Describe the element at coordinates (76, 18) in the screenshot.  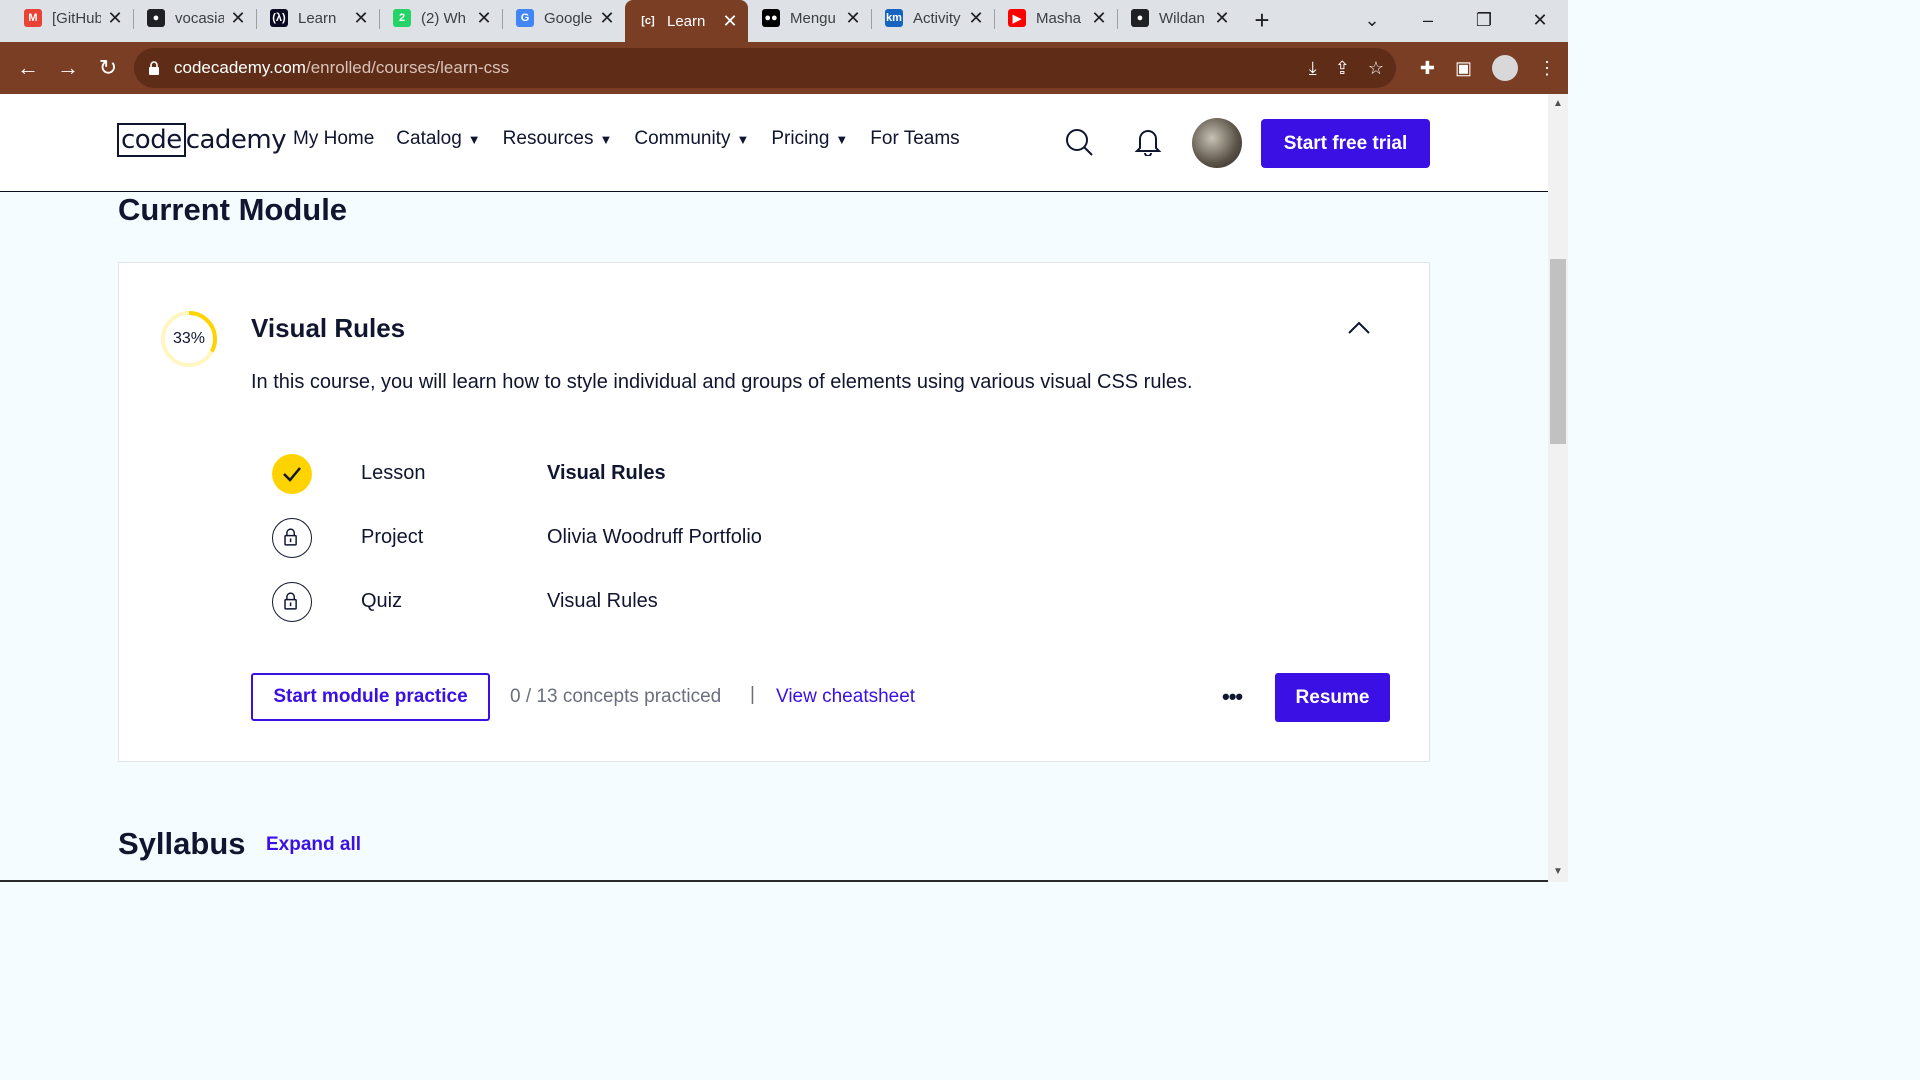
I see `tab-title: [GitHub]` at that location.